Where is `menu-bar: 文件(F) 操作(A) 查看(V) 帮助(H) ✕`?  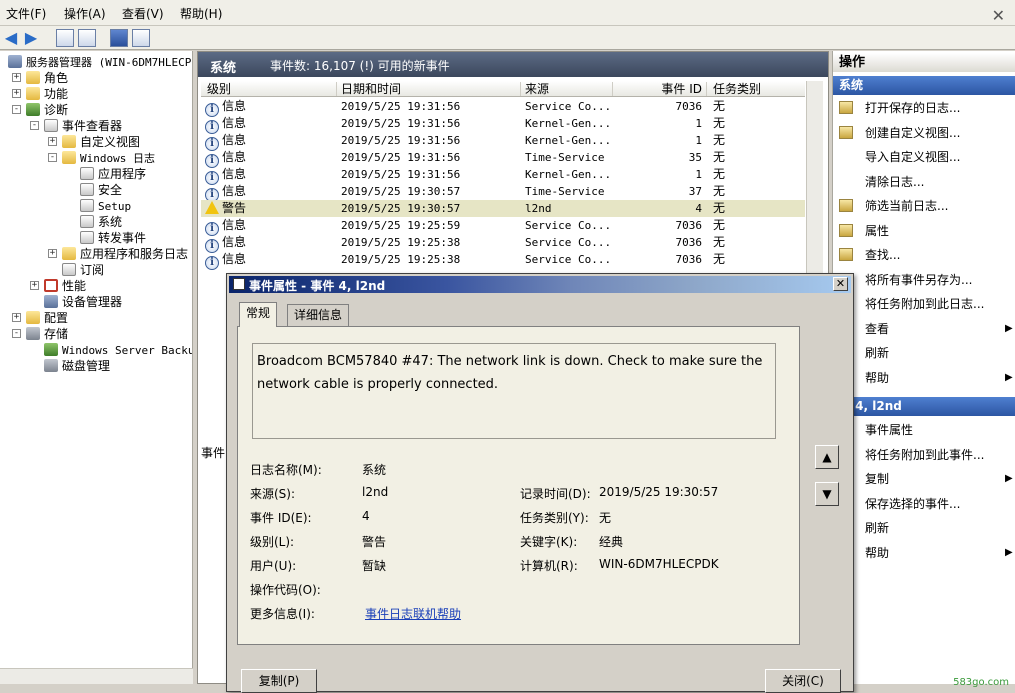 menu-bar: 文件(F) 操作(A) 查看(V) 帮助(H) ✕ is located at coordinates (507, 13).